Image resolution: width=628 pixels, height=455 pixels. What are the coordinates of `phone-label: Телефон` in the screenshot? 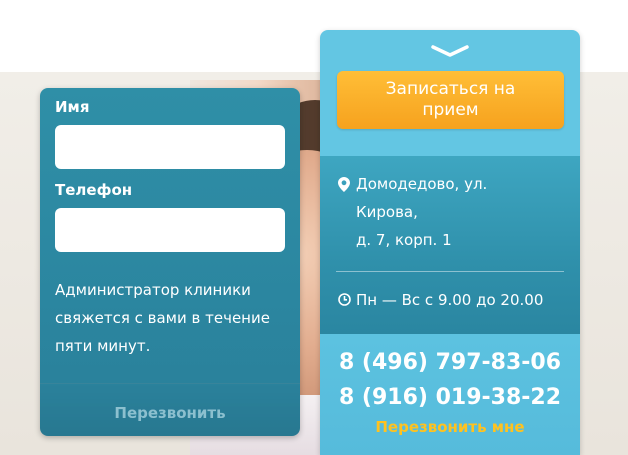 It's located at (94, 190).